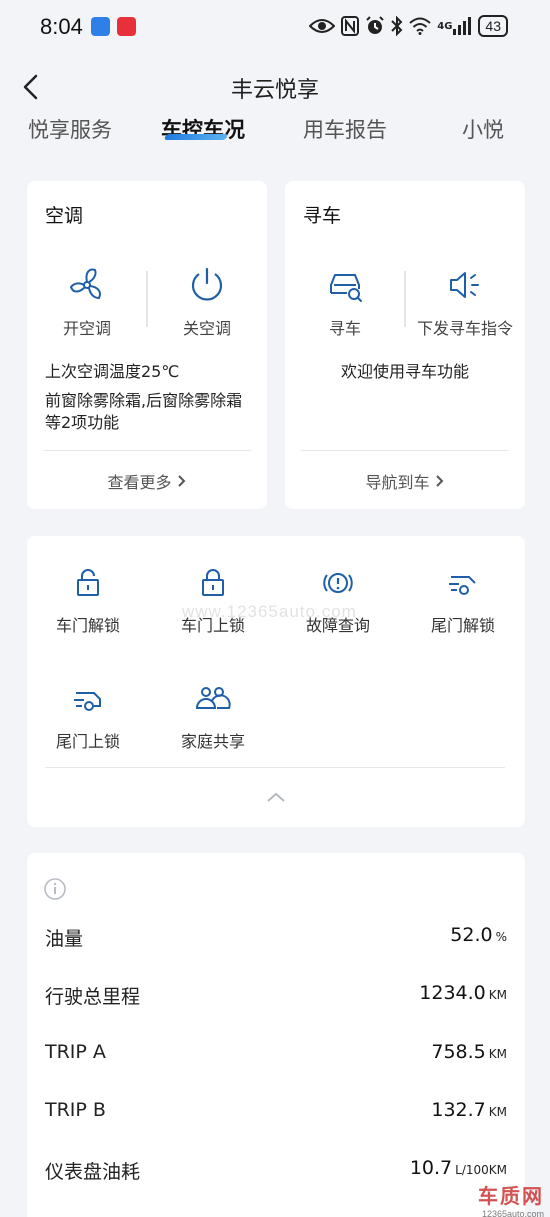 This screenshot has width=550, height=1217. I want to click on bluetooth-icon, so click(397, 26).